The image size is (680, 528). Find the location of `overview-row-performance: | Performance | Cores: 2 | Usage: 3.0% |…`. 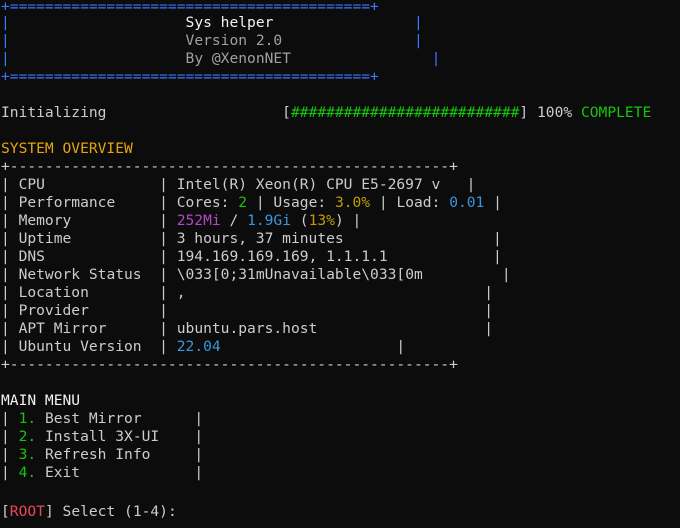

overview-row-performance: | Performance | Cores: 2 | Usage: 3.0% |… is located at coordinates (251, 202).